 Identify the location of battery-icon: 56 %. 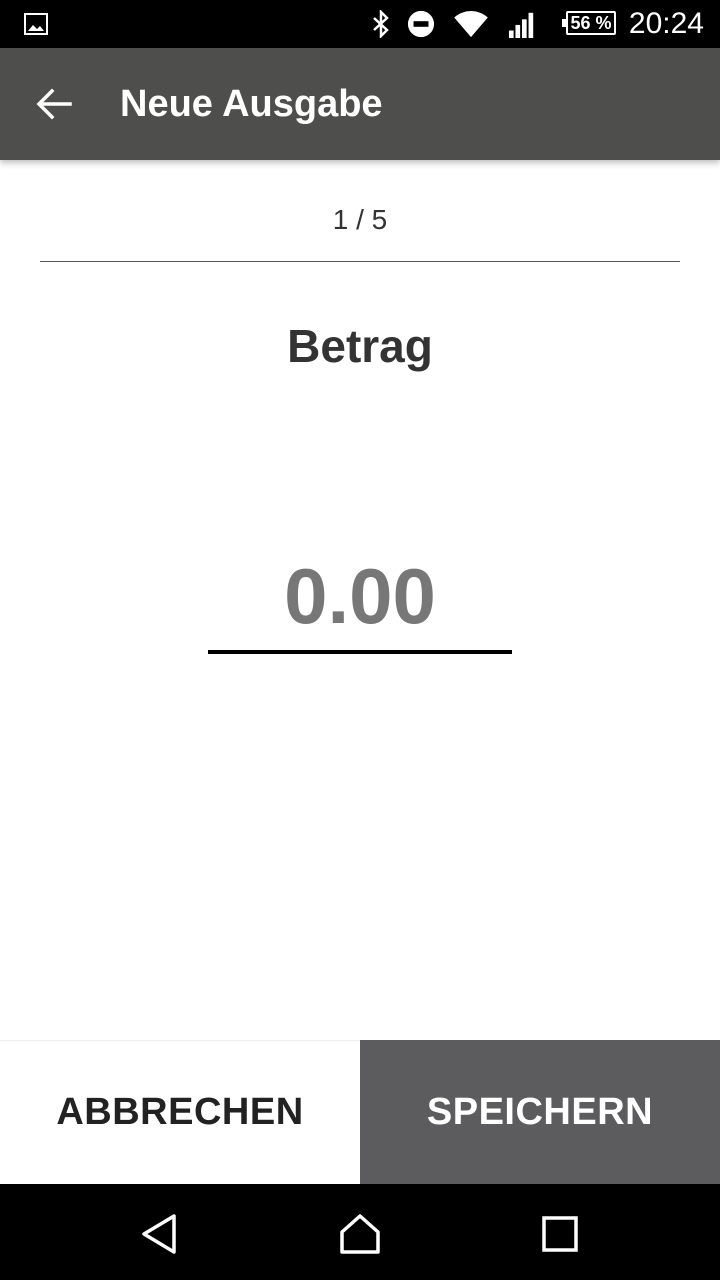
(589, 23).